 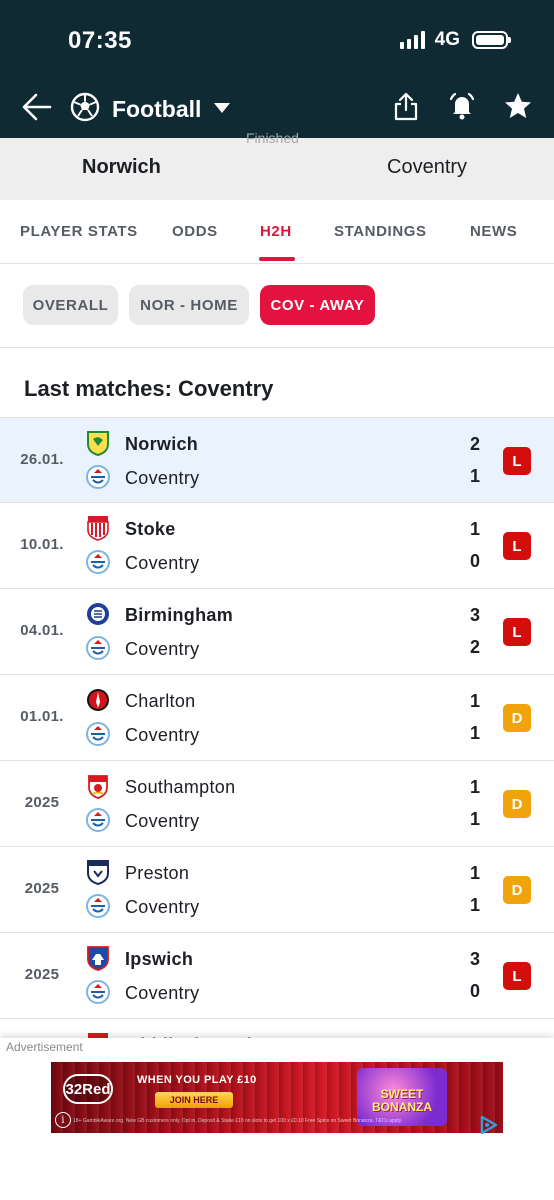 I want to click on sport-selector: Football, so click(x=150, y=109).